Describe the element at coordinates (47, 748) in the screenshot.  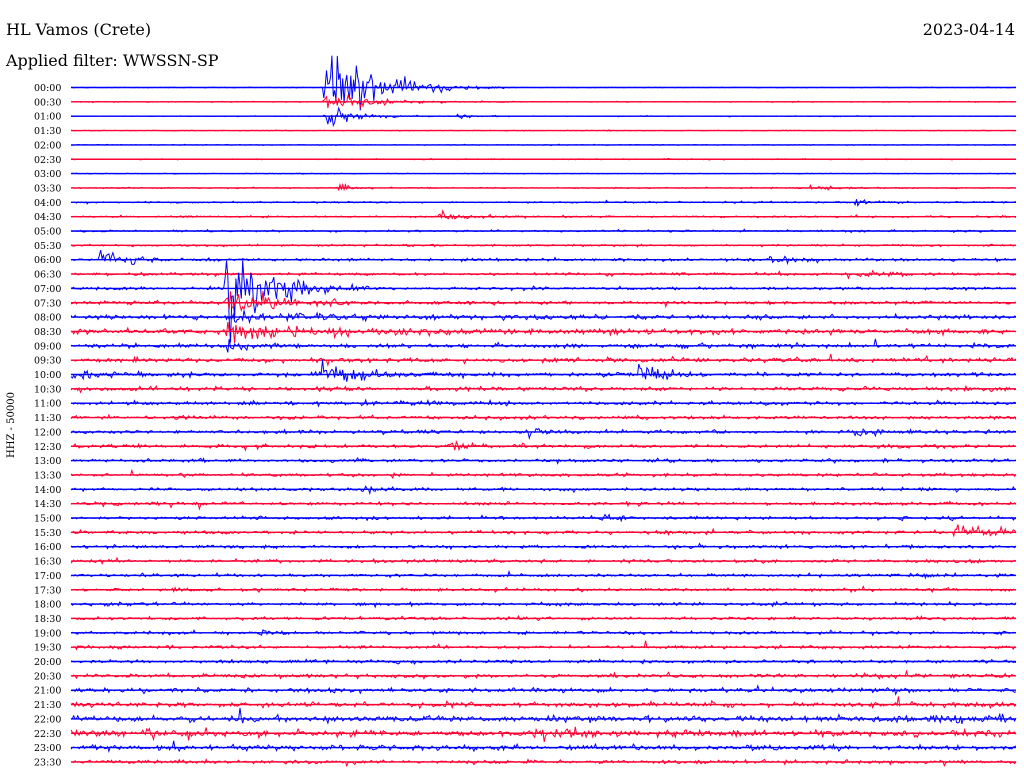
I see `time-label-2300: 23:00` at that location.